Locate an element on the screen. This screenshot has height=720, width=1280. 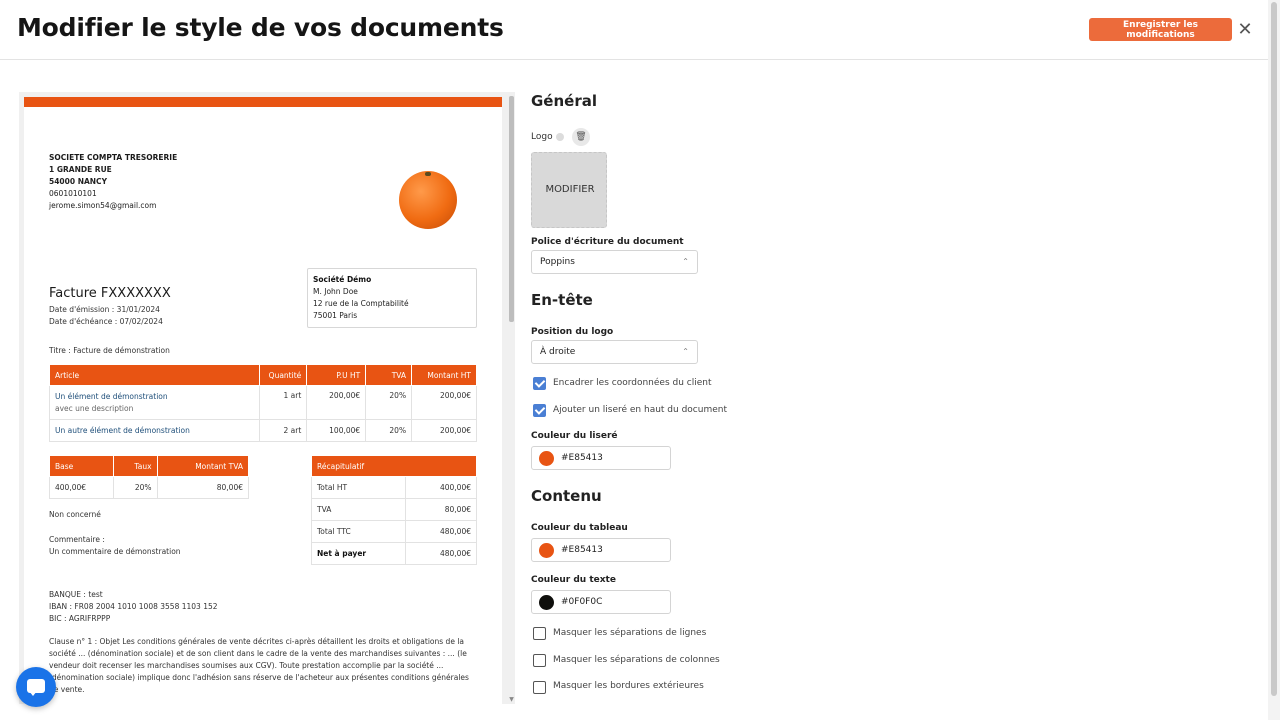
preview-scrollbar-thumb is located at coordinates (511, 209).